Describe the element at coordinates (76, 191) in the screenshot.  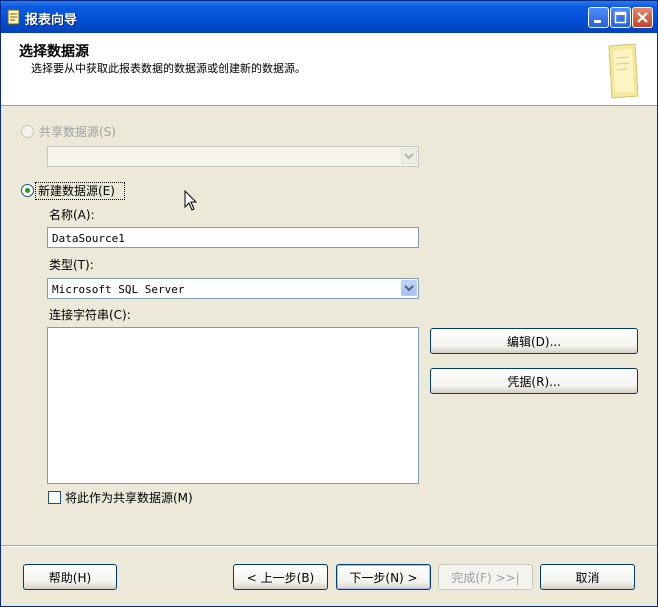
I see `new-source-label: 新建数据源(E)` at that location.